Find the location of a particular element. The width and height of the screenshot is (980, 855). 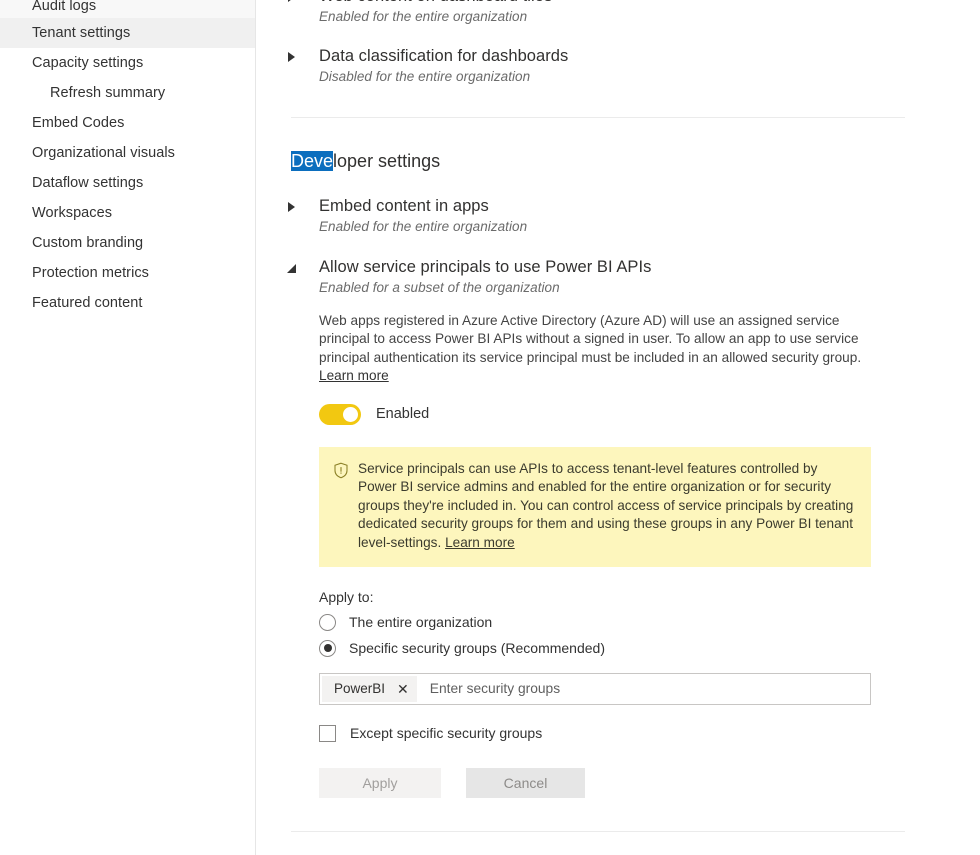

checkbox-label: Except specific security groups is located at coordinates (446, 733).